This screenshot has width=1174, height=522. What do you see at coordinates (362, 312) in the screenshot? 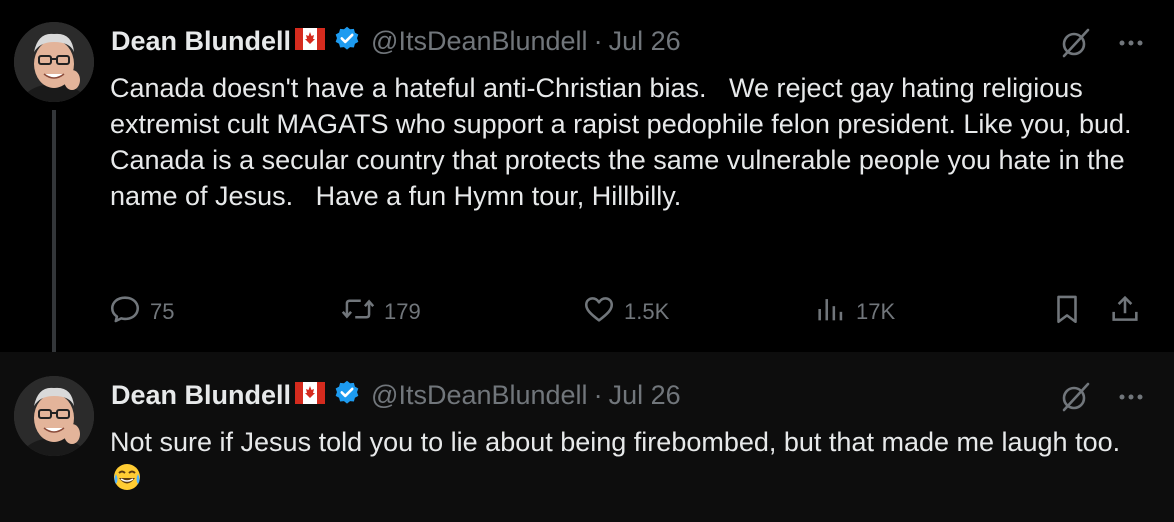
I see `repost-icon` at bounding box center [362, 312].